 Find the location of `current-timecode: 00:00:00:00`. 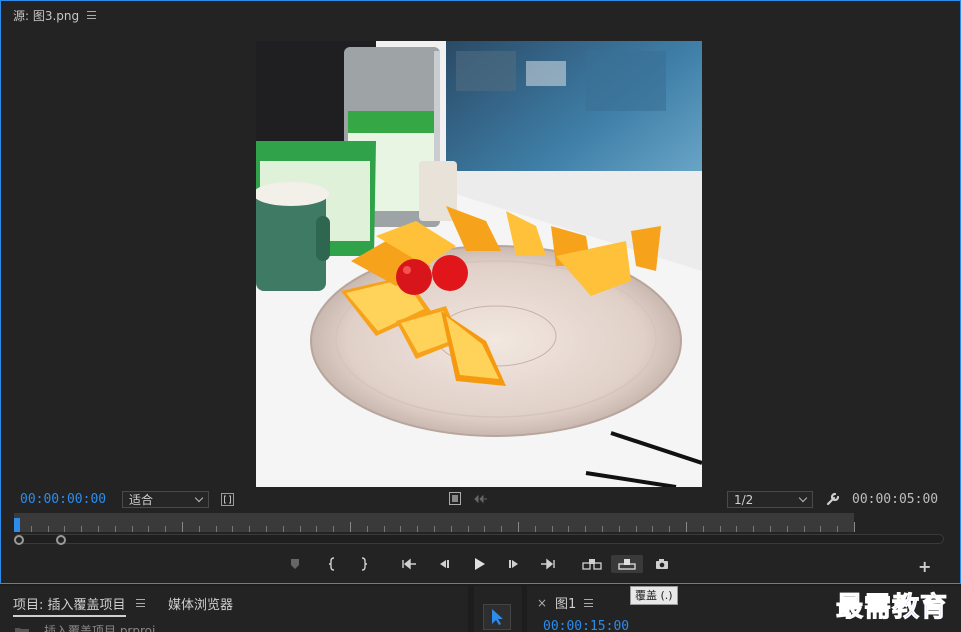

current-timecode: 00:00:00:00 is located at coordinates (63, 499).